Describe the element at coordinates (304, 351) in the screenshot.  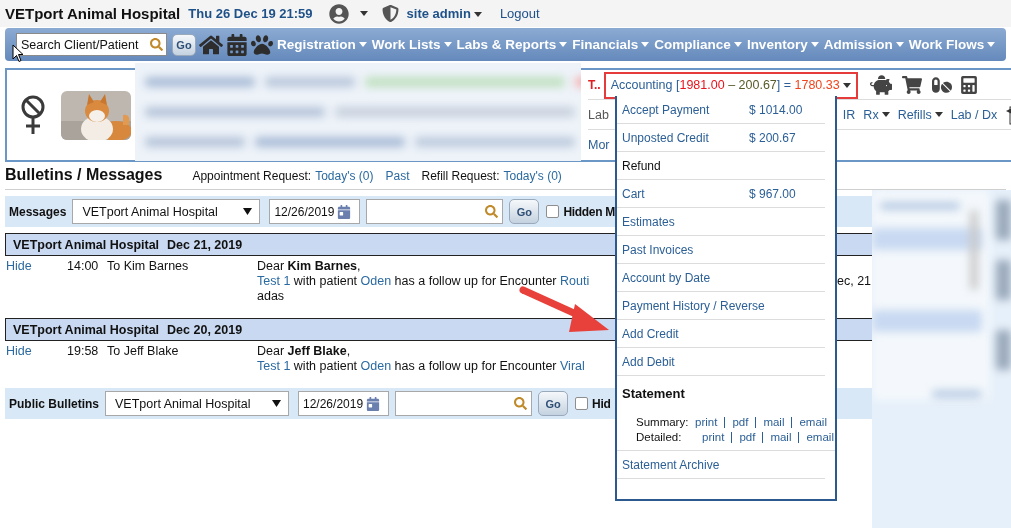
I see `greeting: Dear Jeff Blake,` at that location.